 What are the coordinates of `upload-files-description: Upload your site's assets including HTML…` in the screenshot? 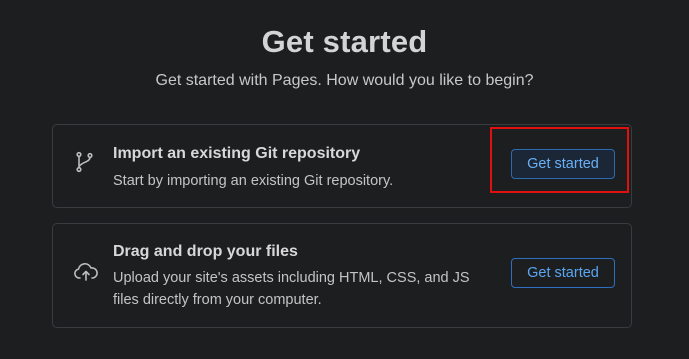 It's located at (291, 289).